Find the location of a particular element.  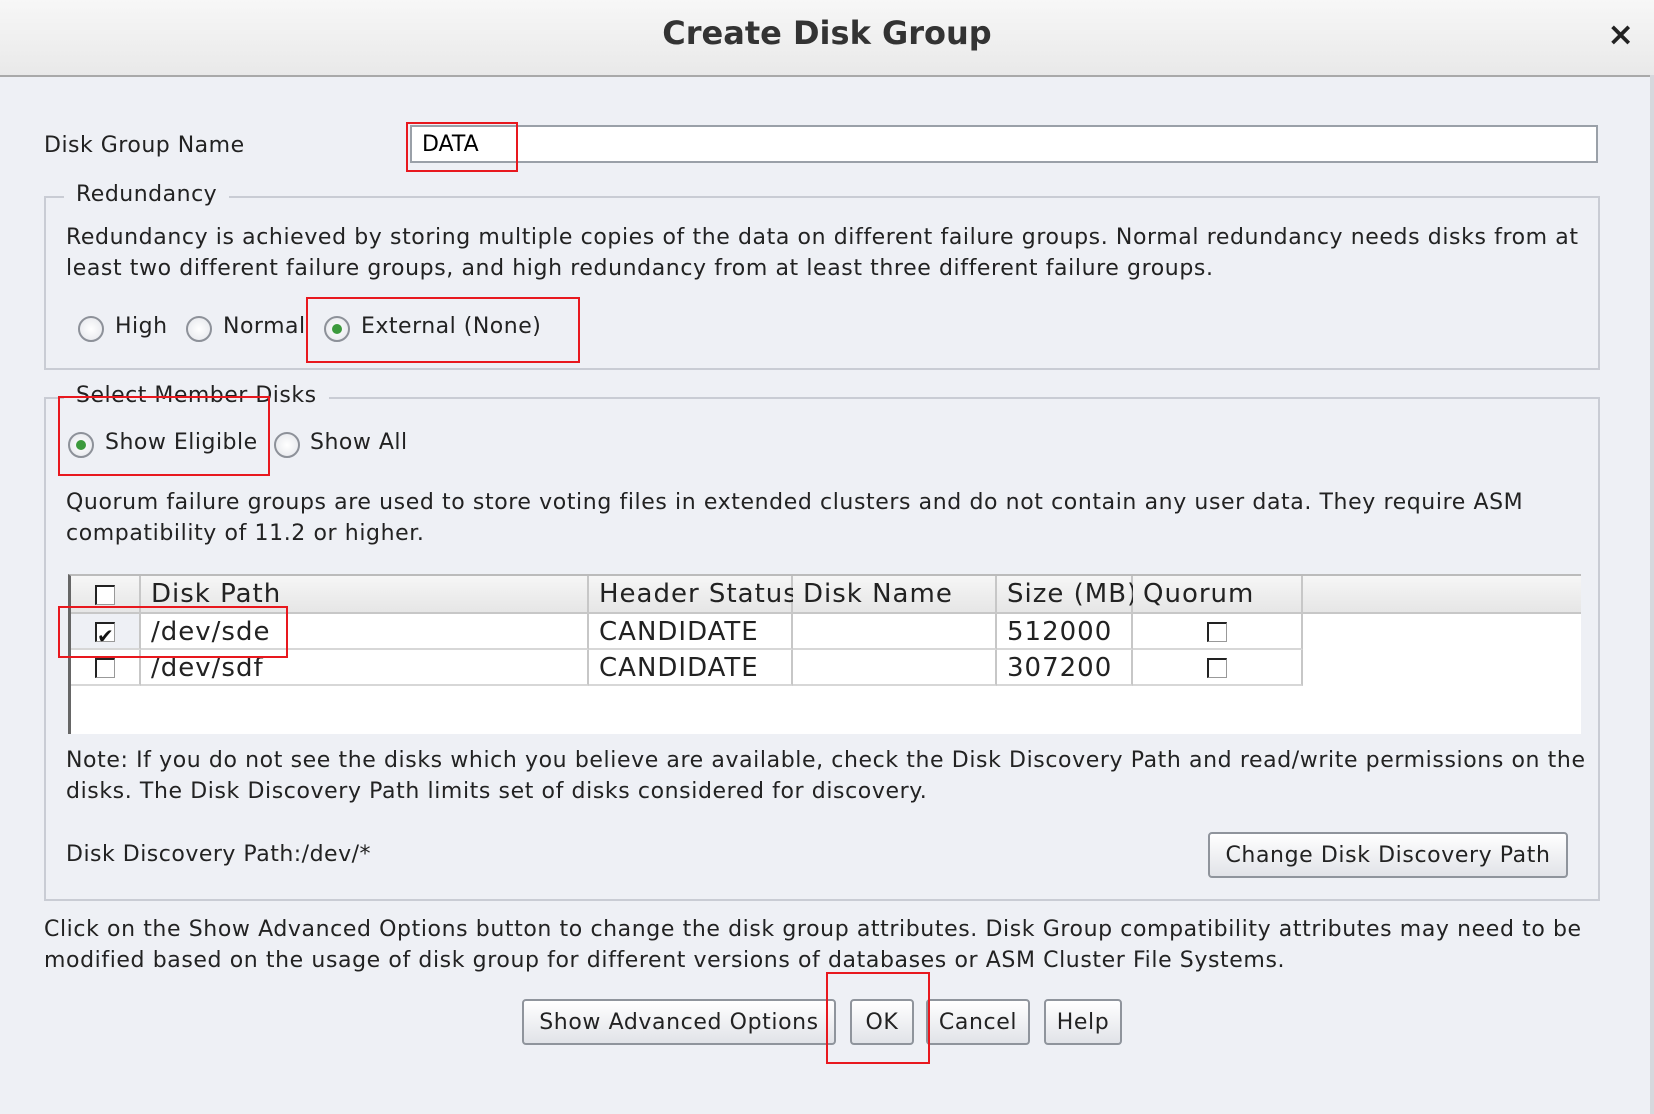

radio-show-all is located at coordinates (287, 445).